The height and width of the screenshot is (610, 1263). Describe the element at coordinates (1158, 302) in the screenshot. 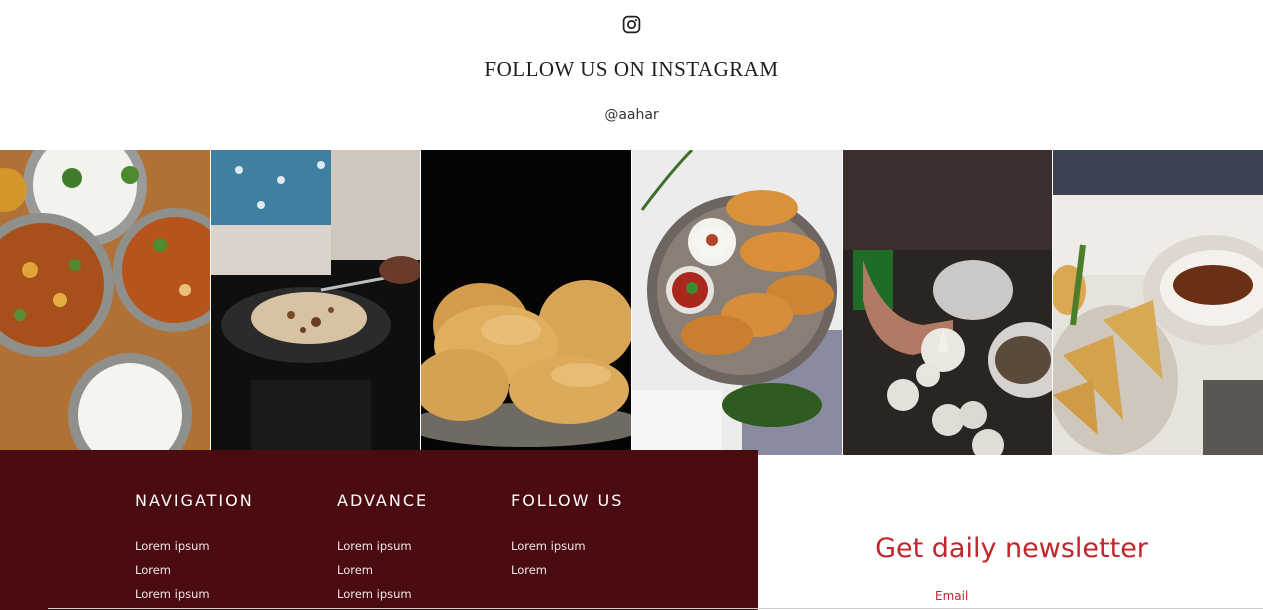

I see `gallery-photo-samosa` at that location.